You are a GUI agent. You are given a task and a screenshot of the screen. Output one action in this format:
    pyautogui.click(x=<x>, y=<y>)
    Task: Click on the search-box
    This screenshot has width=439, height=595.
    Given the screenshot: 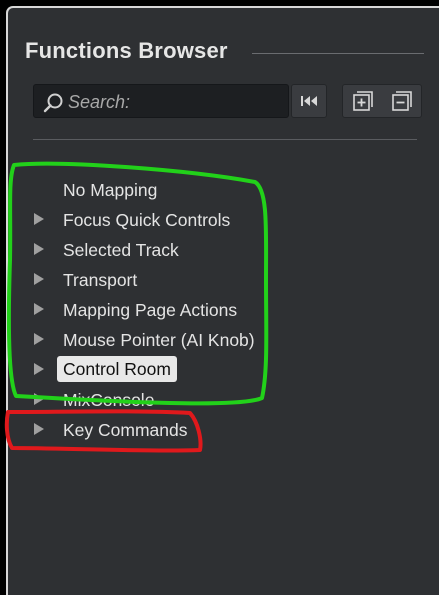 What is the action you would take?
    pyautogui.click(x=161, y=101)
    